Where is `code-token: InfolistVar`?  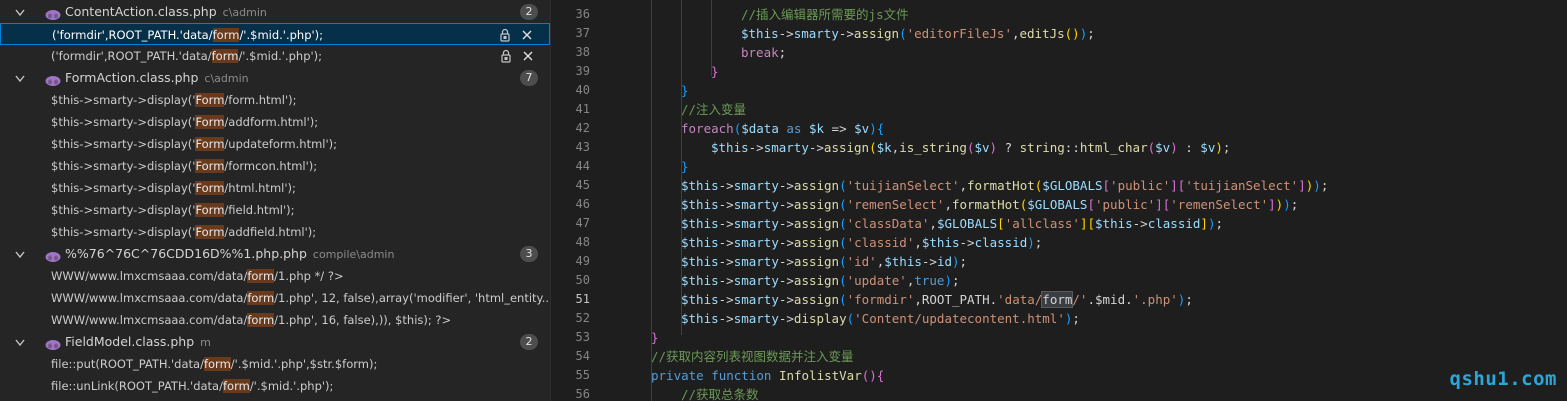 code-token: InfolistVar is located at coordinates (820, 375).